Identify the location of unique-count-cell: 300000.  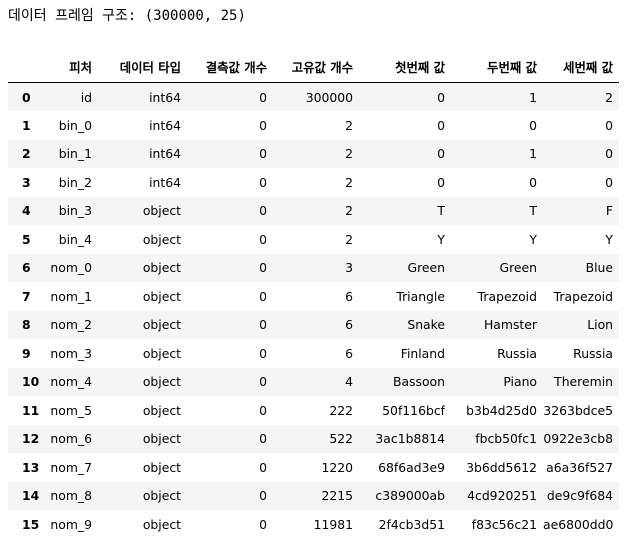
(329, 97).